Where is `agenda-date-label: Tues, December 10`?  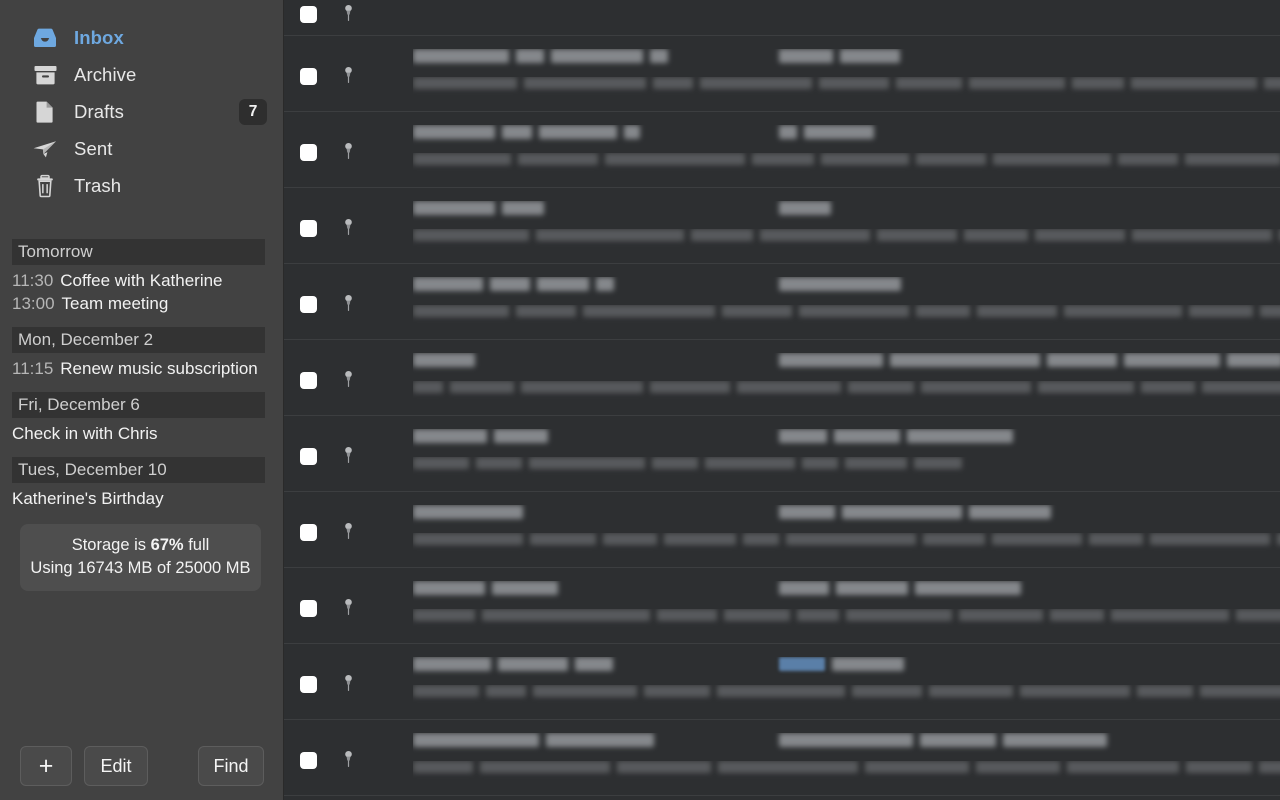
agenda-date-label: Tues, December 10 is located at coordinates (92, 469).